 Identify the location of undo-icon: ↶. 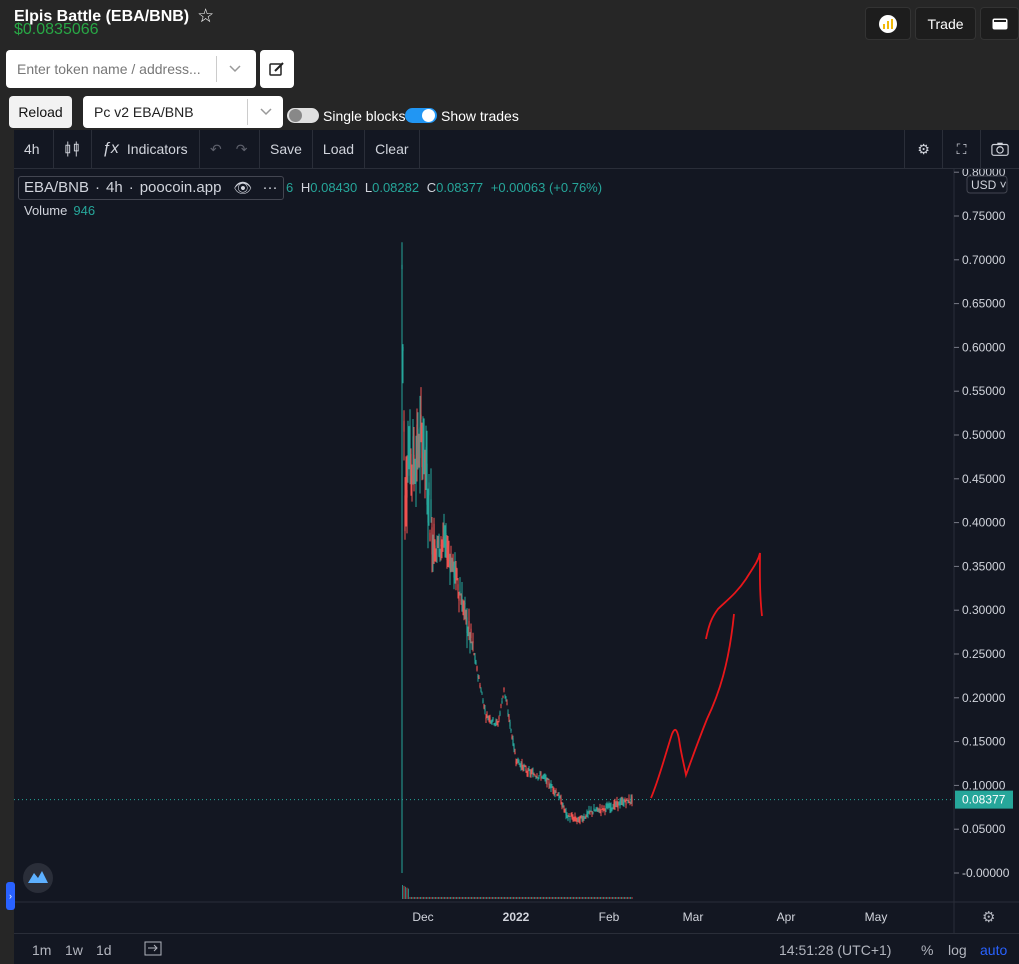
(216, 149).